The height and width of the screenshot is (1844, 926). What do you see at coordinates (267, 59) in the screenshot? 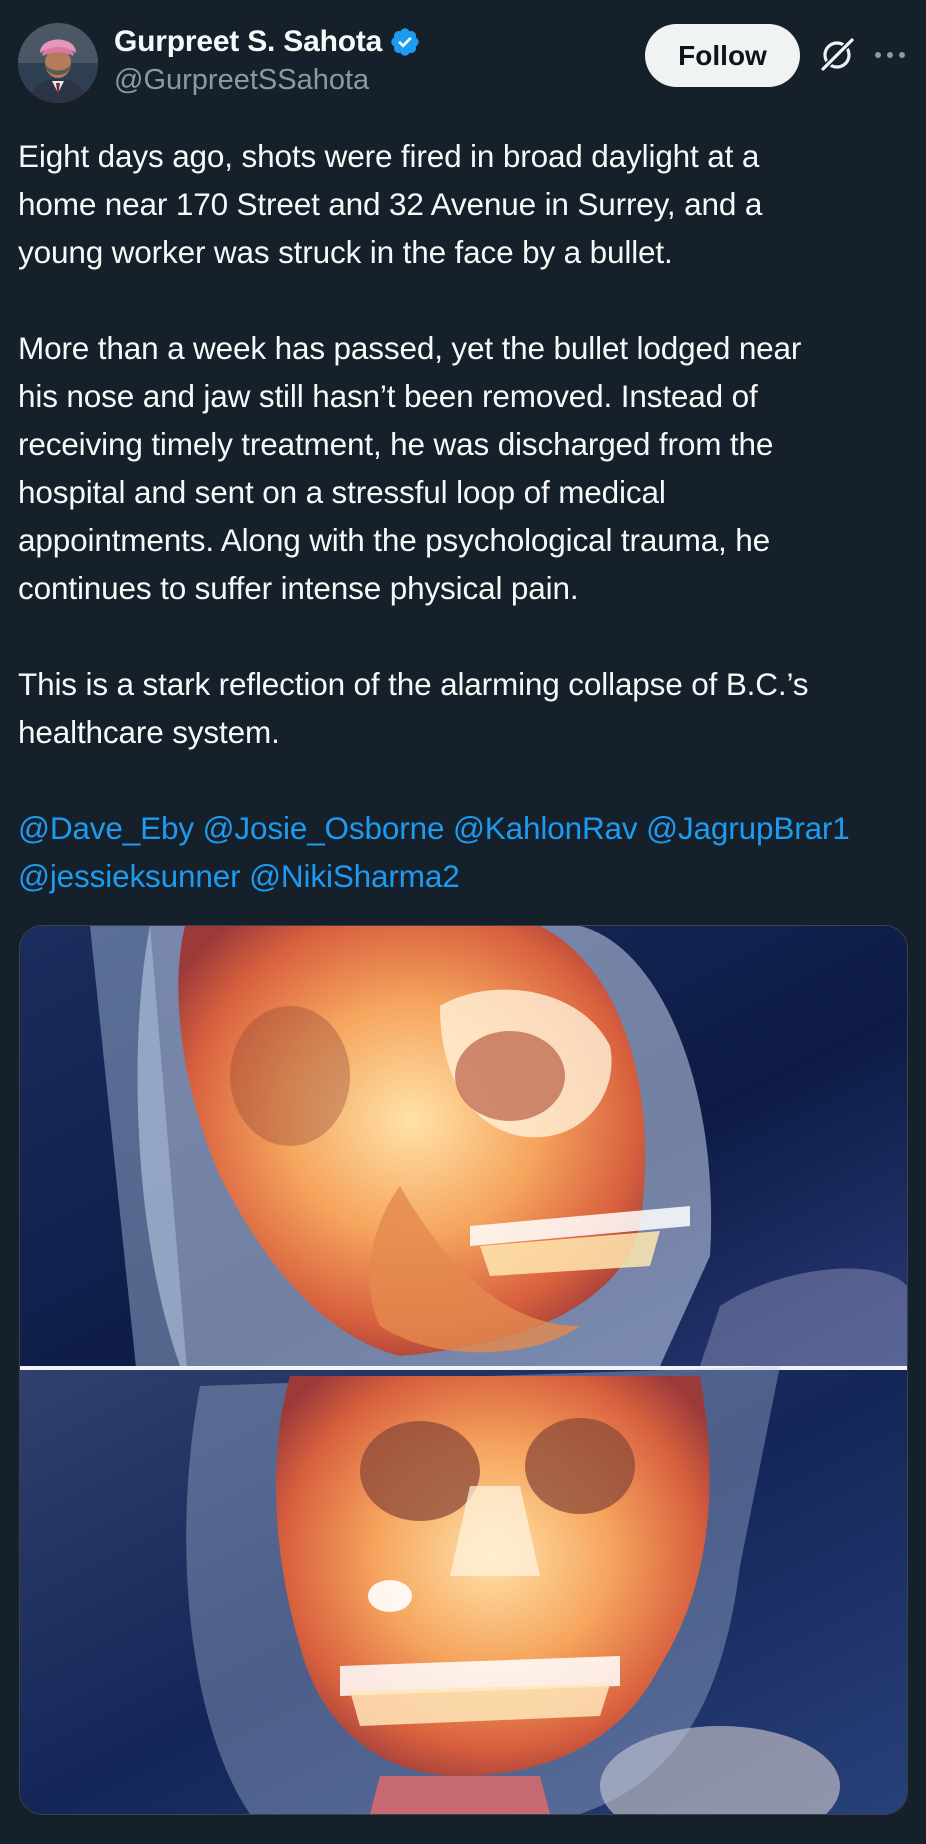
I see `author-info: Gurpreet S. Sahota @GurpreetSSahota` at bounding box center [267, 59].